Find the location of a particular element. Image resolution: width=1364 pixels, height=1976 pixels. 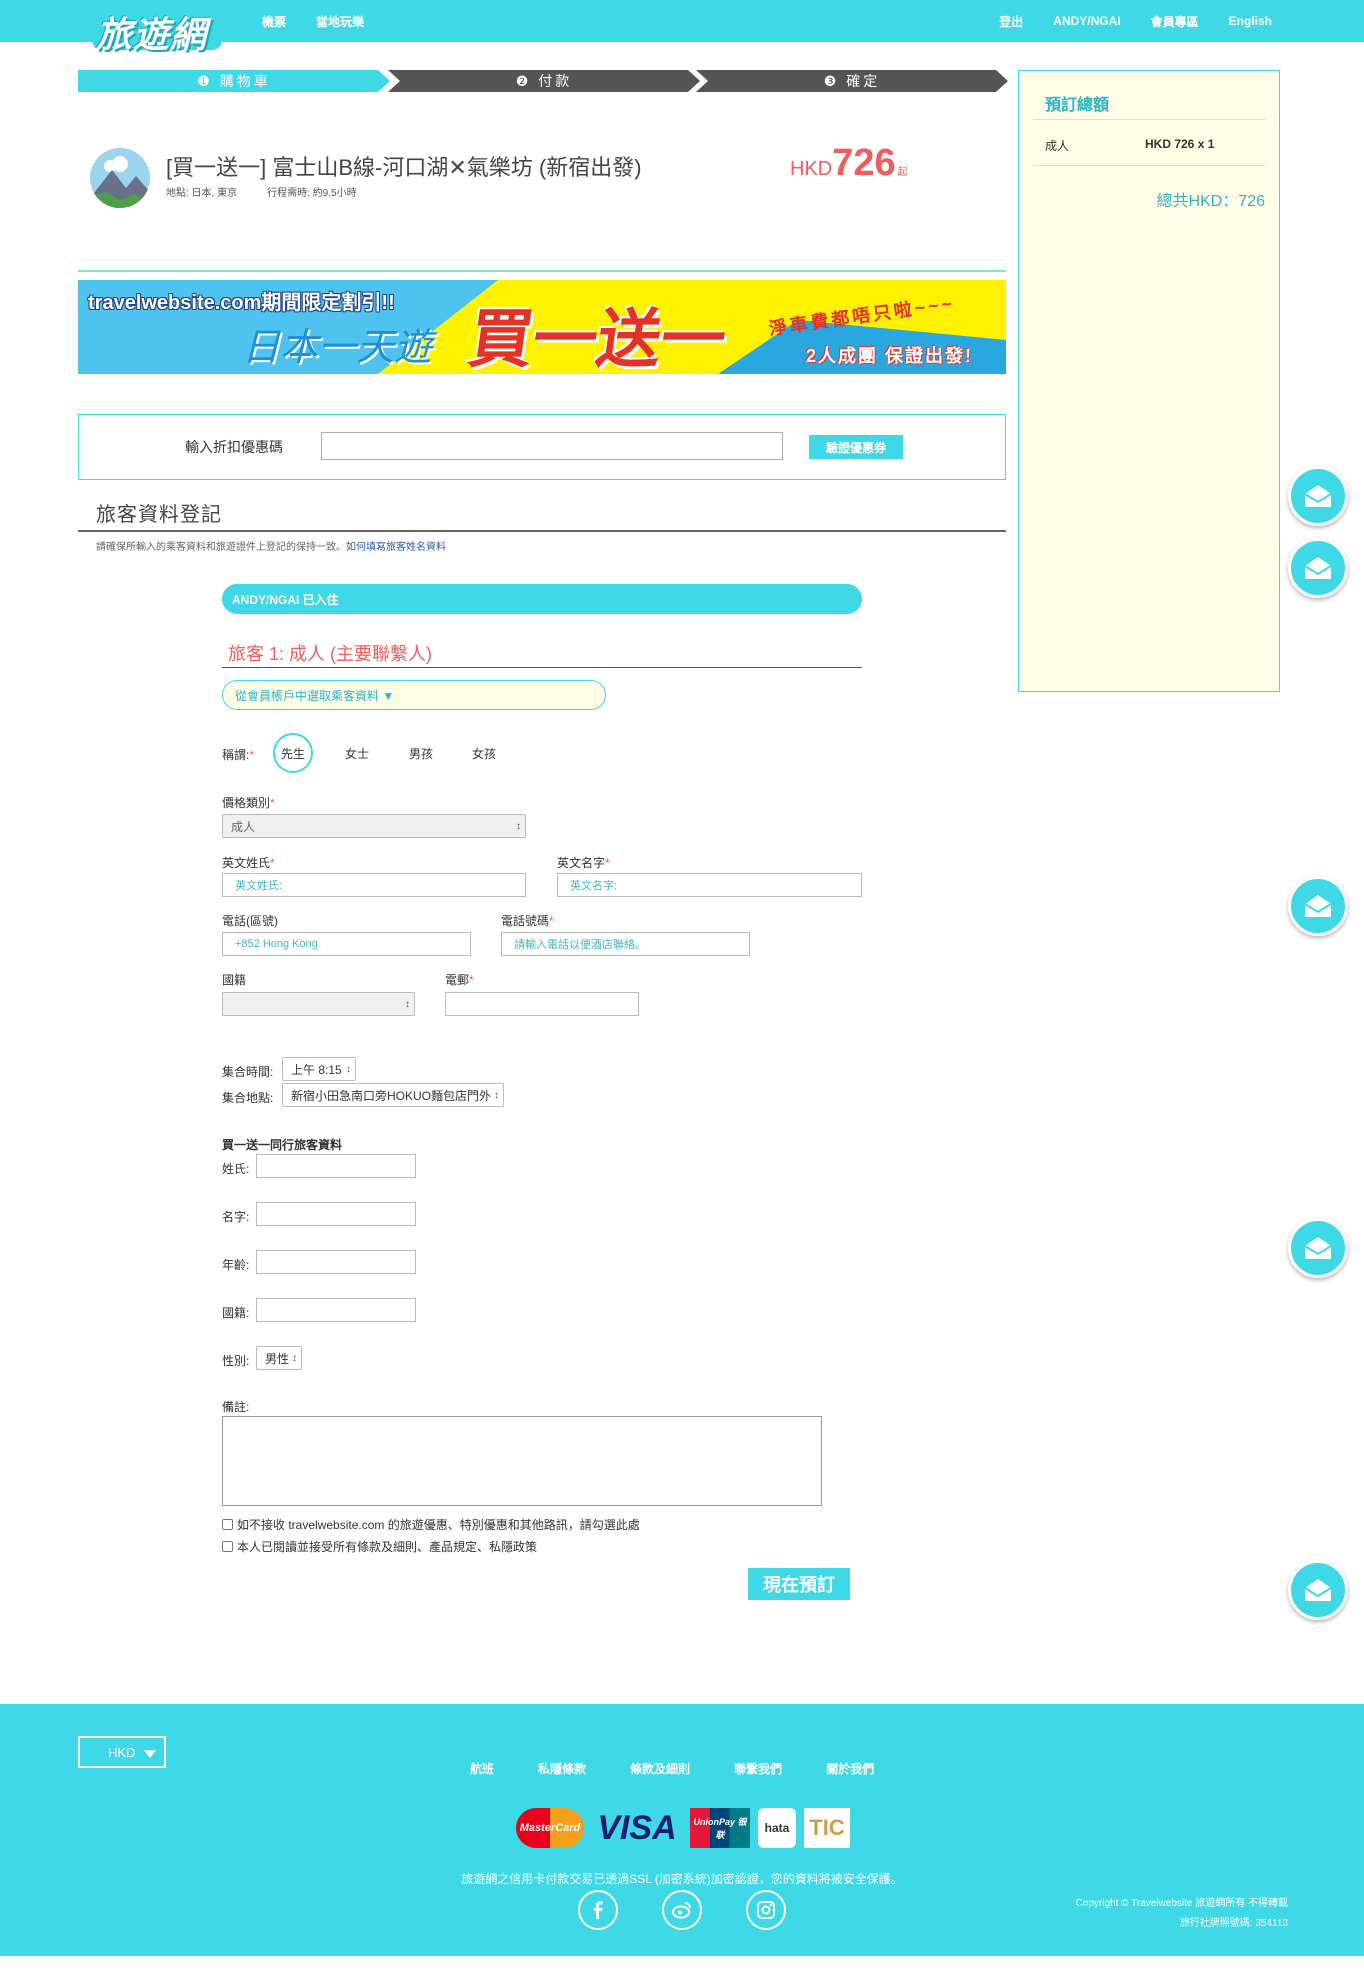

price-type-select: 成人 is located at coordinates (374, 826).